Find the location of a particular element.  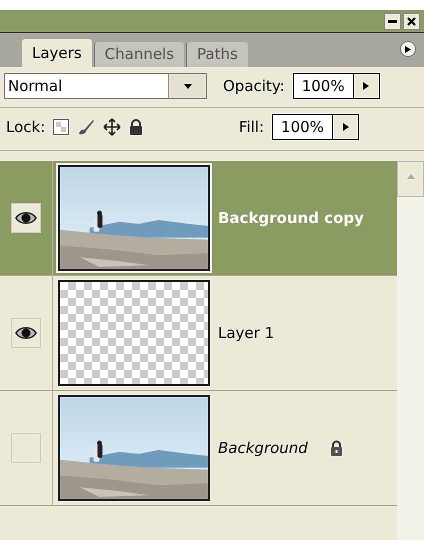

fill-slider-button is located at coordinates (346, 127).